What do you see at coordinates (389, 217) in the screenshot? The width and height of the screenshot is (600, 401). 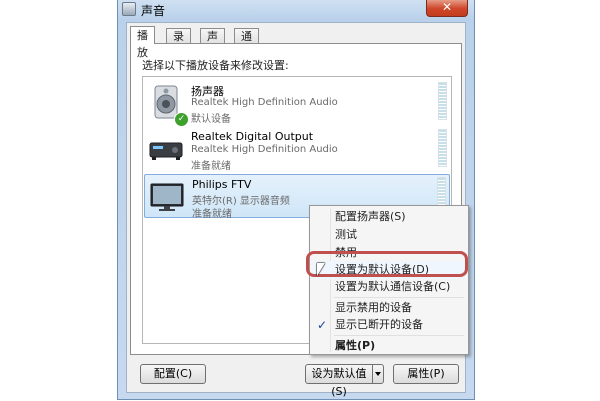 I see `menu-item-configure-speakers: 配置扬声器(S)` at bounding box center [389, 217].